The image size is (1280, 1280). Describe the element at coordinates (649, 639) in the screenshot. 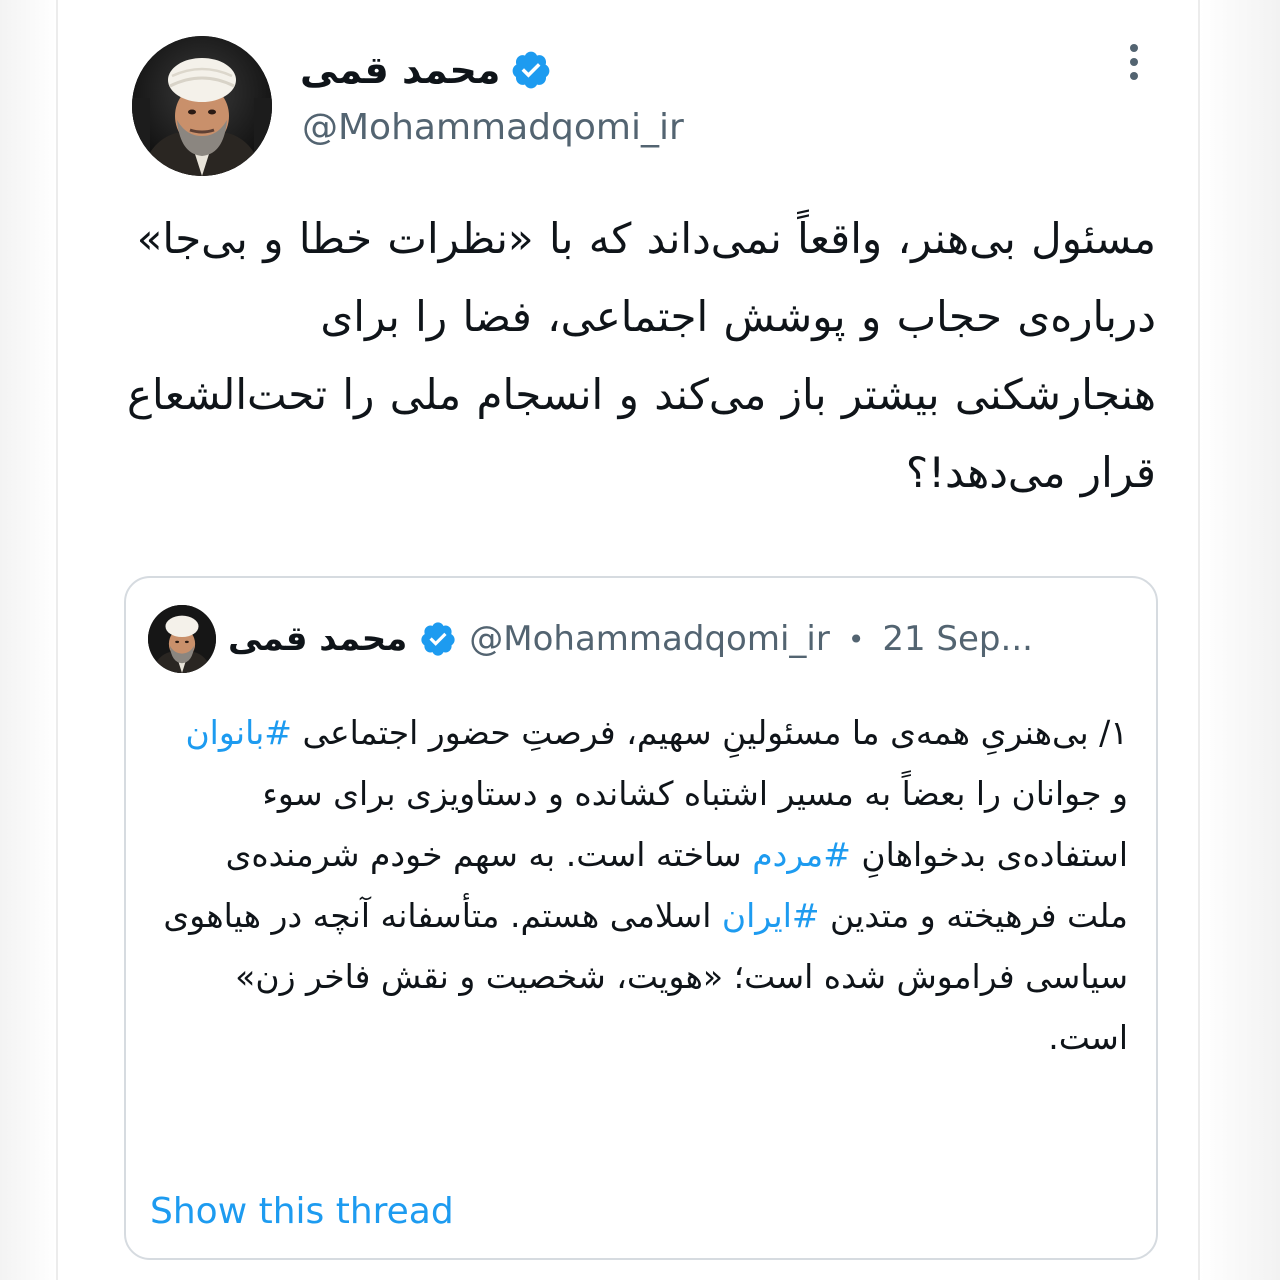

I see `quoted-author-handle: @Mohammadqomi_ir` at that location.